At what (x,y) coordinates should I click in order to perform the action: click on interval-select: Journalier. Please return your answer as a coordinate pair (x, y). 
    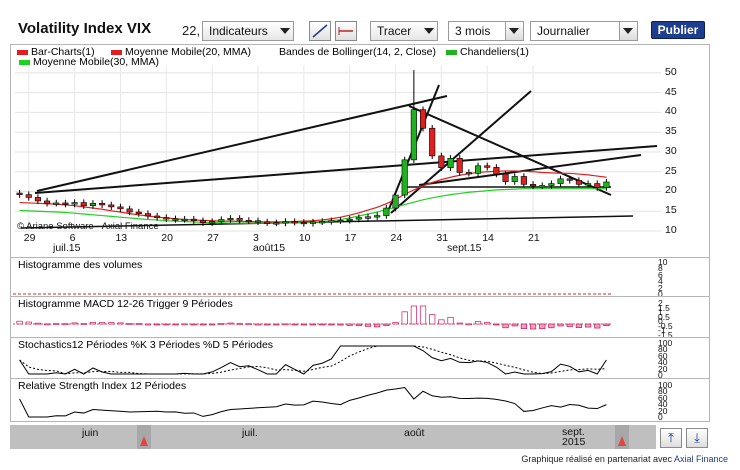
    Looking at the image, I should click on (584, 31).